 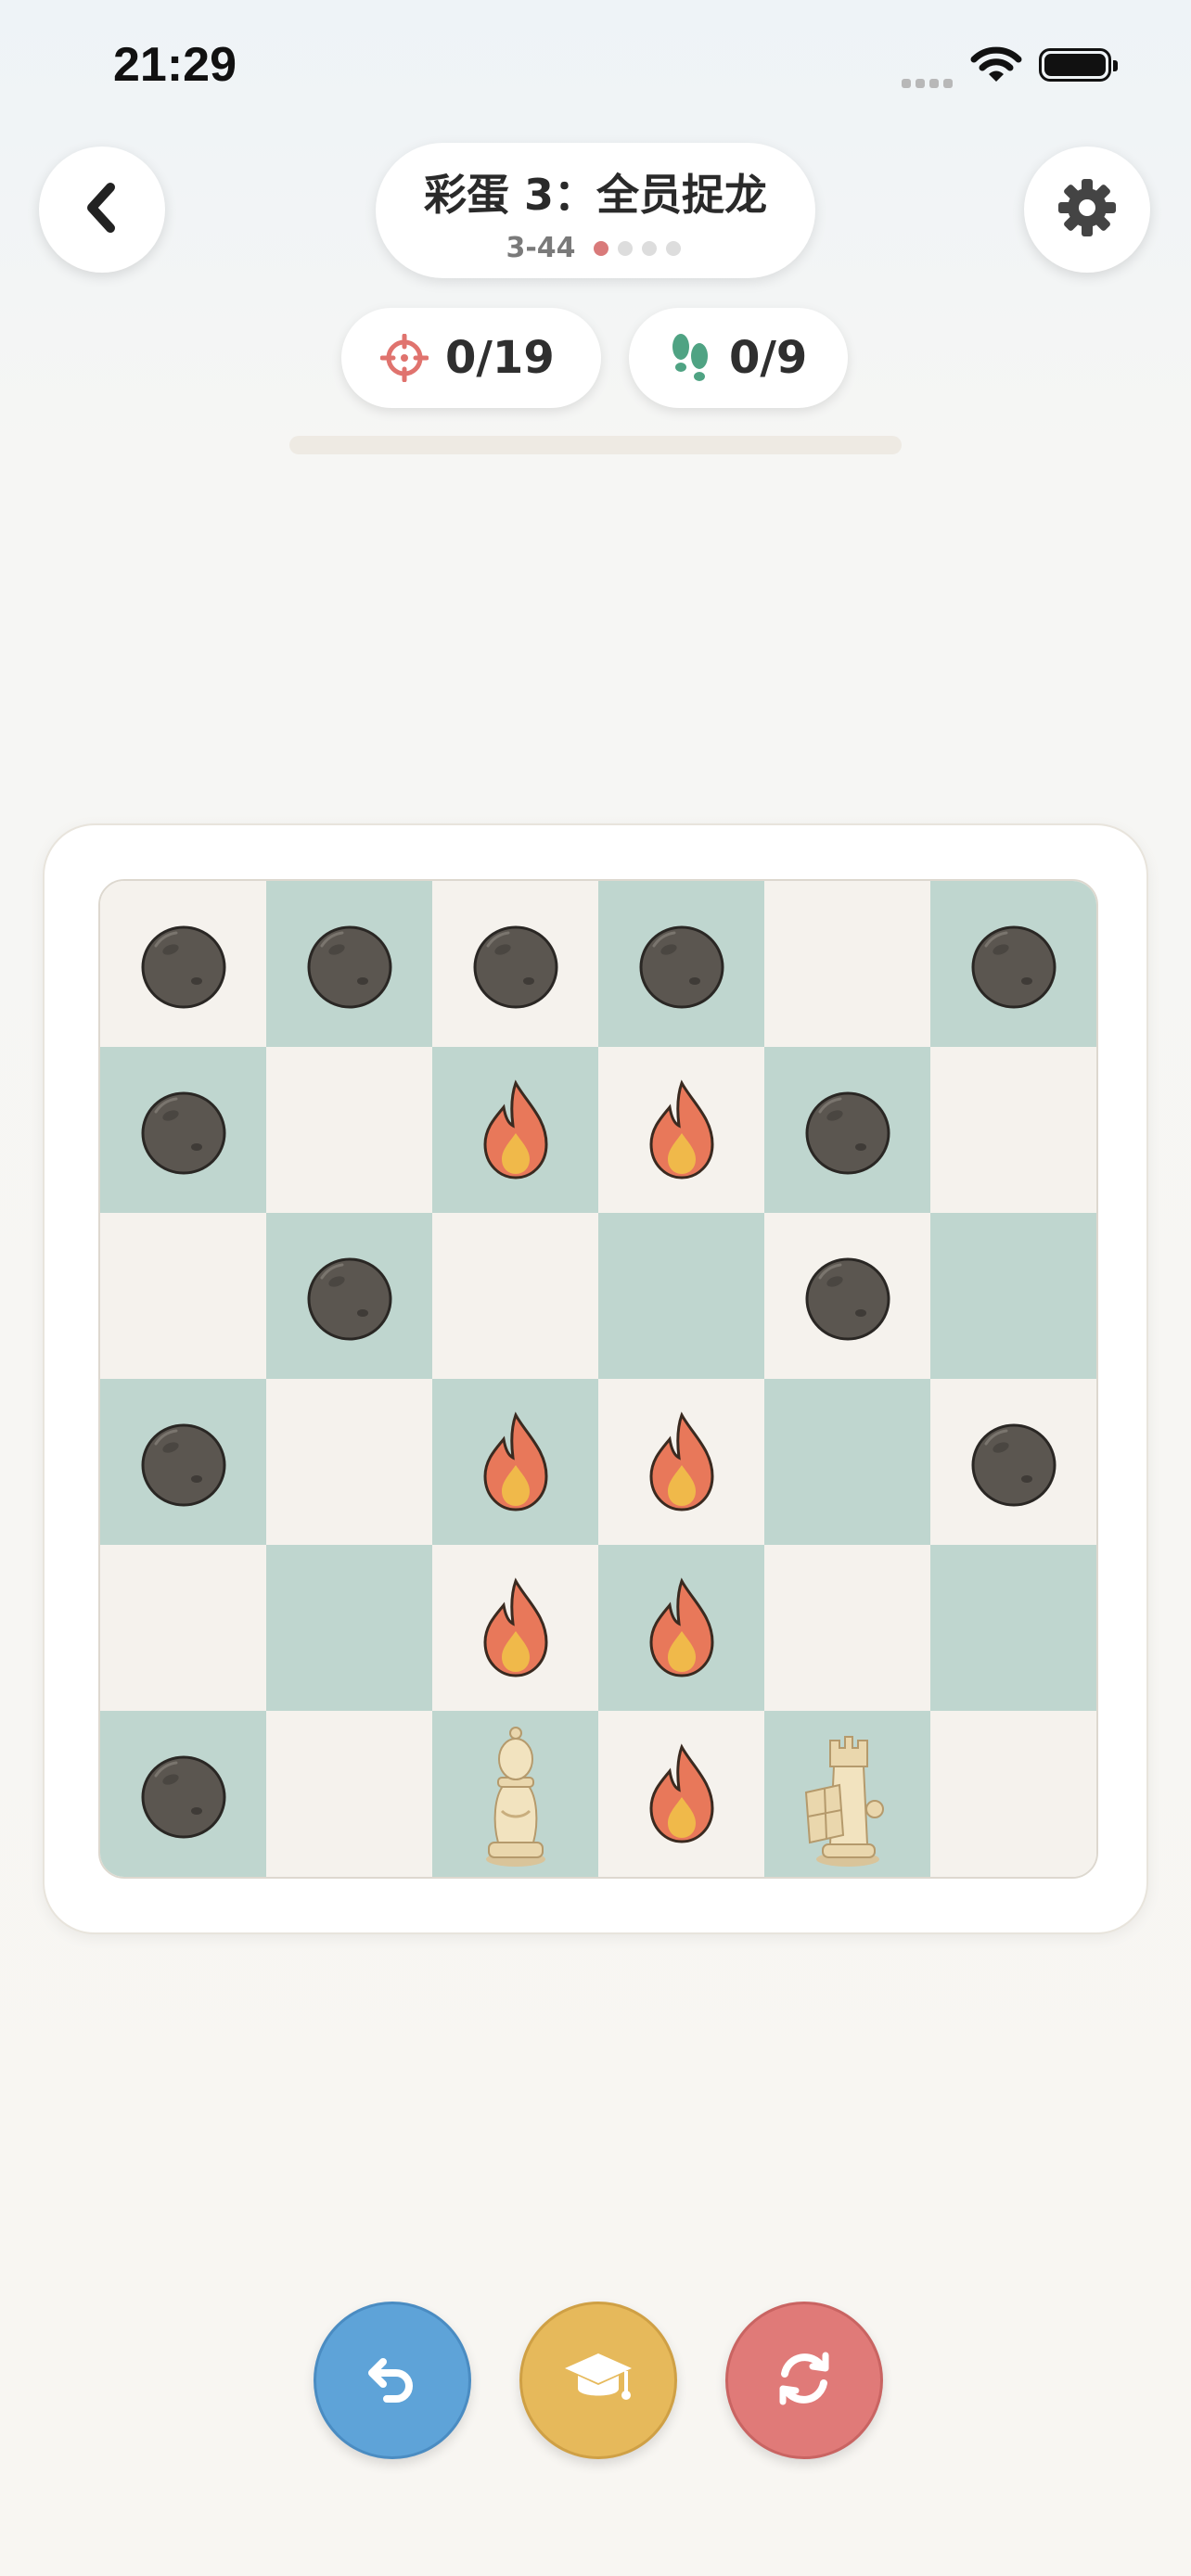 I want to click on rook-piece, so click(x=848, y=1794).